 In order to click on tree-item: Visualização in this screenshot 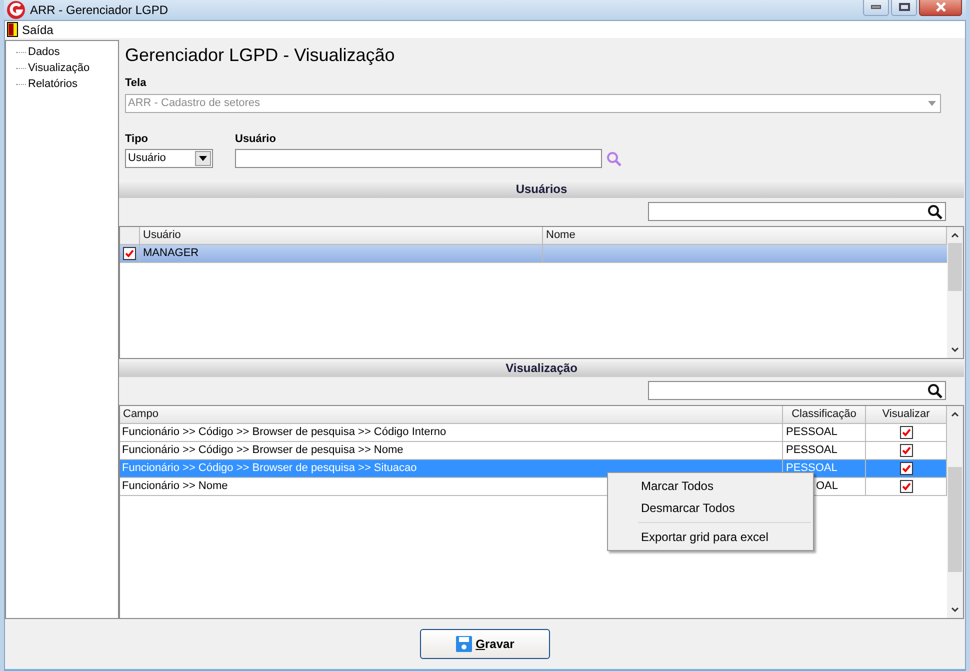, I will do `click(59, 68)`.